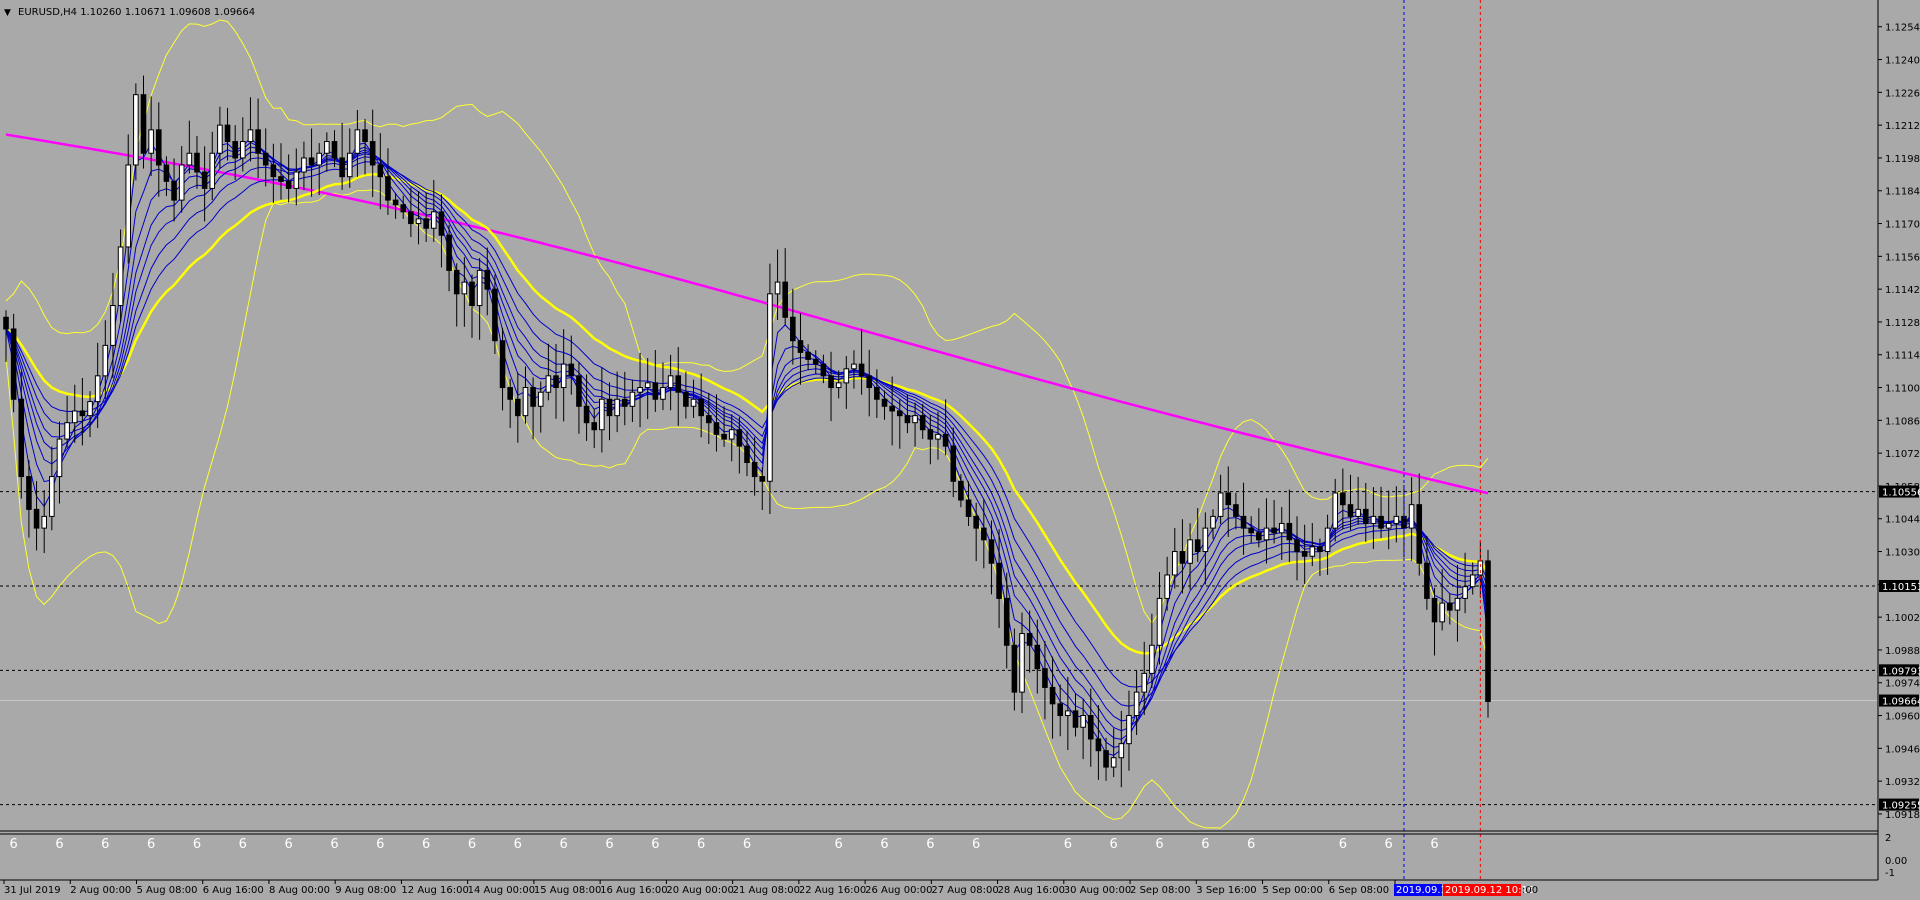 The image size is (1920, 900). Describe the element at coordinates (1293, 890) in the screenshot. I see `time-tick-label: 5 Sep 00:00` at that location.